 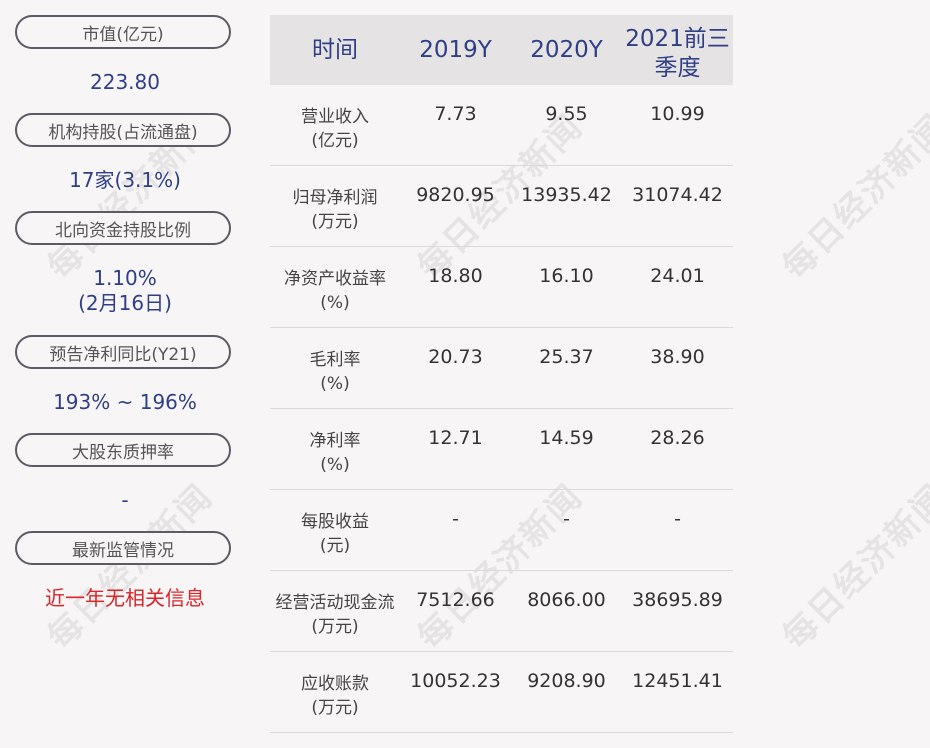 I want to click on cell-2020: 9208.90, so click(x=566, y=681).